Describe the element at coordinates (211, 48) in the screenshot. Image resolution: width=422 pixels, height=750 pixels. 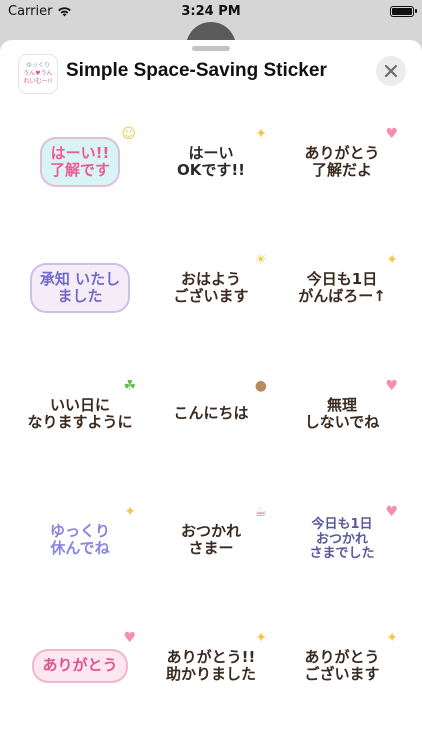
I see `sheet-grabber` at that location.